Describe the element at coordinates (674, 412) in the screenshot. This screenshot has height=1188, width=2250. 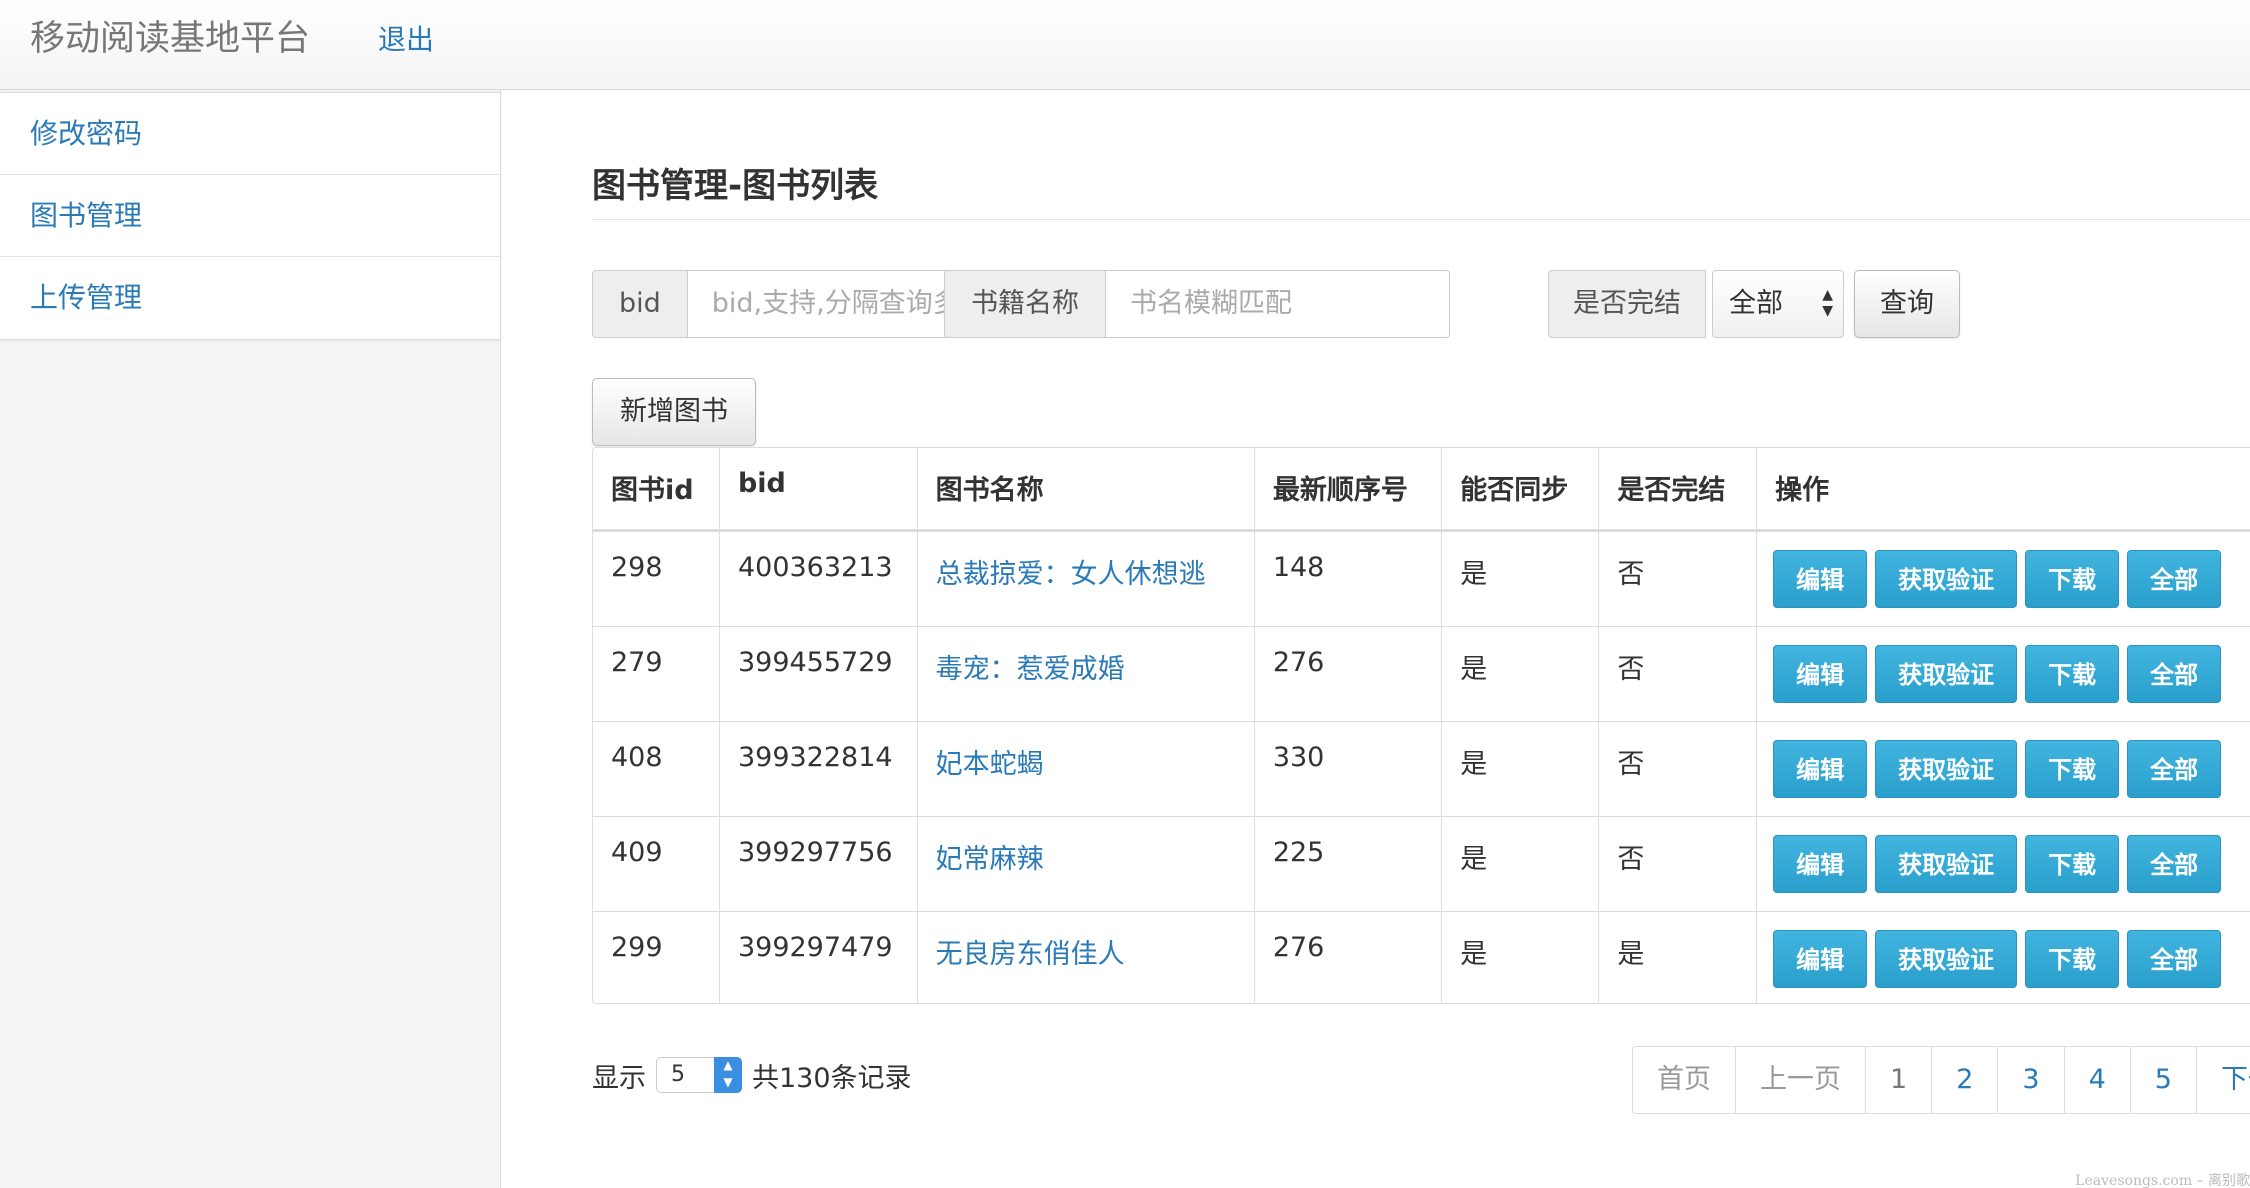
I see `add-book-button: 新增图书` at that location.